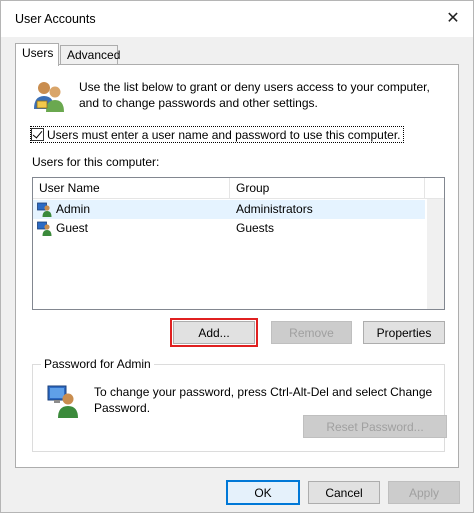 This screenshot has width=474, height=513. I want to click on ok-button: OK, so click(263, 492).